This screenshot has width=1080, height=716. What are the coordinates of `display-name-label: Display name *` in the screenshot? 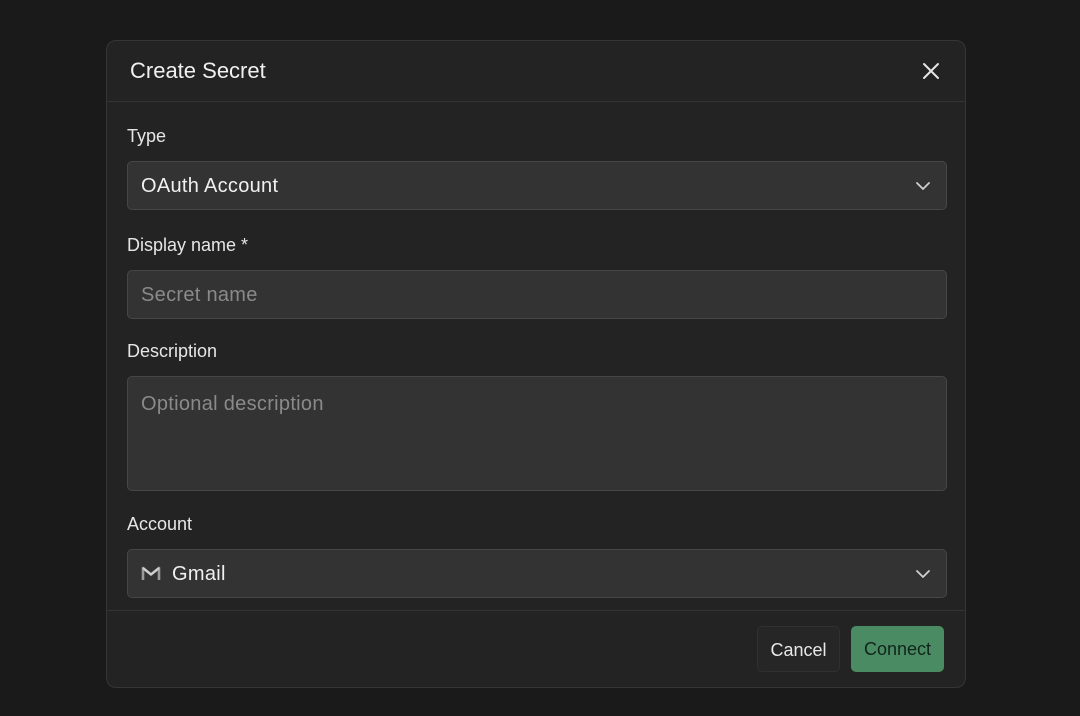 It's located at (188, 245).